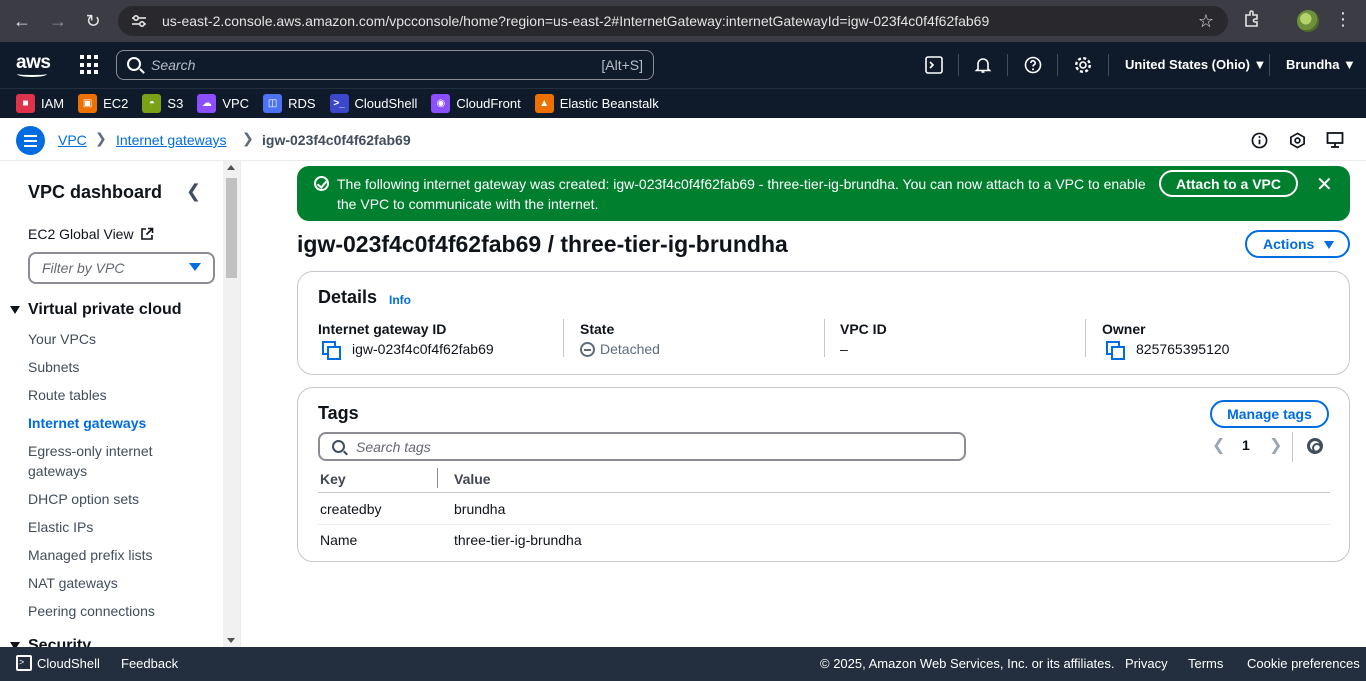  What do you see at coordinates (193, 191) in the screenshot?
I see `collapse-sidebar-icon: ❮` at bounding box center [193, 191].